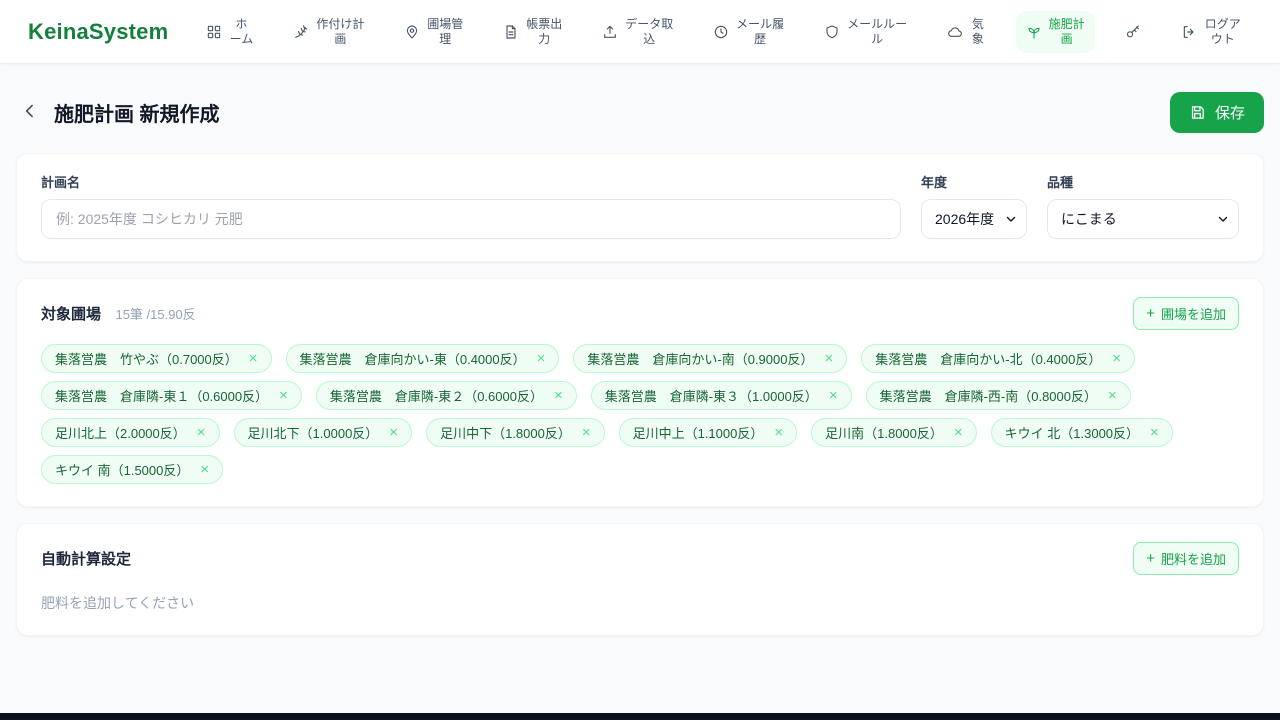 This screenshot has height=720, width=1280. I want to click on field-tag: 集落営農 倉庫隣-西-南（0.8000反） ×, so click(998, 395).